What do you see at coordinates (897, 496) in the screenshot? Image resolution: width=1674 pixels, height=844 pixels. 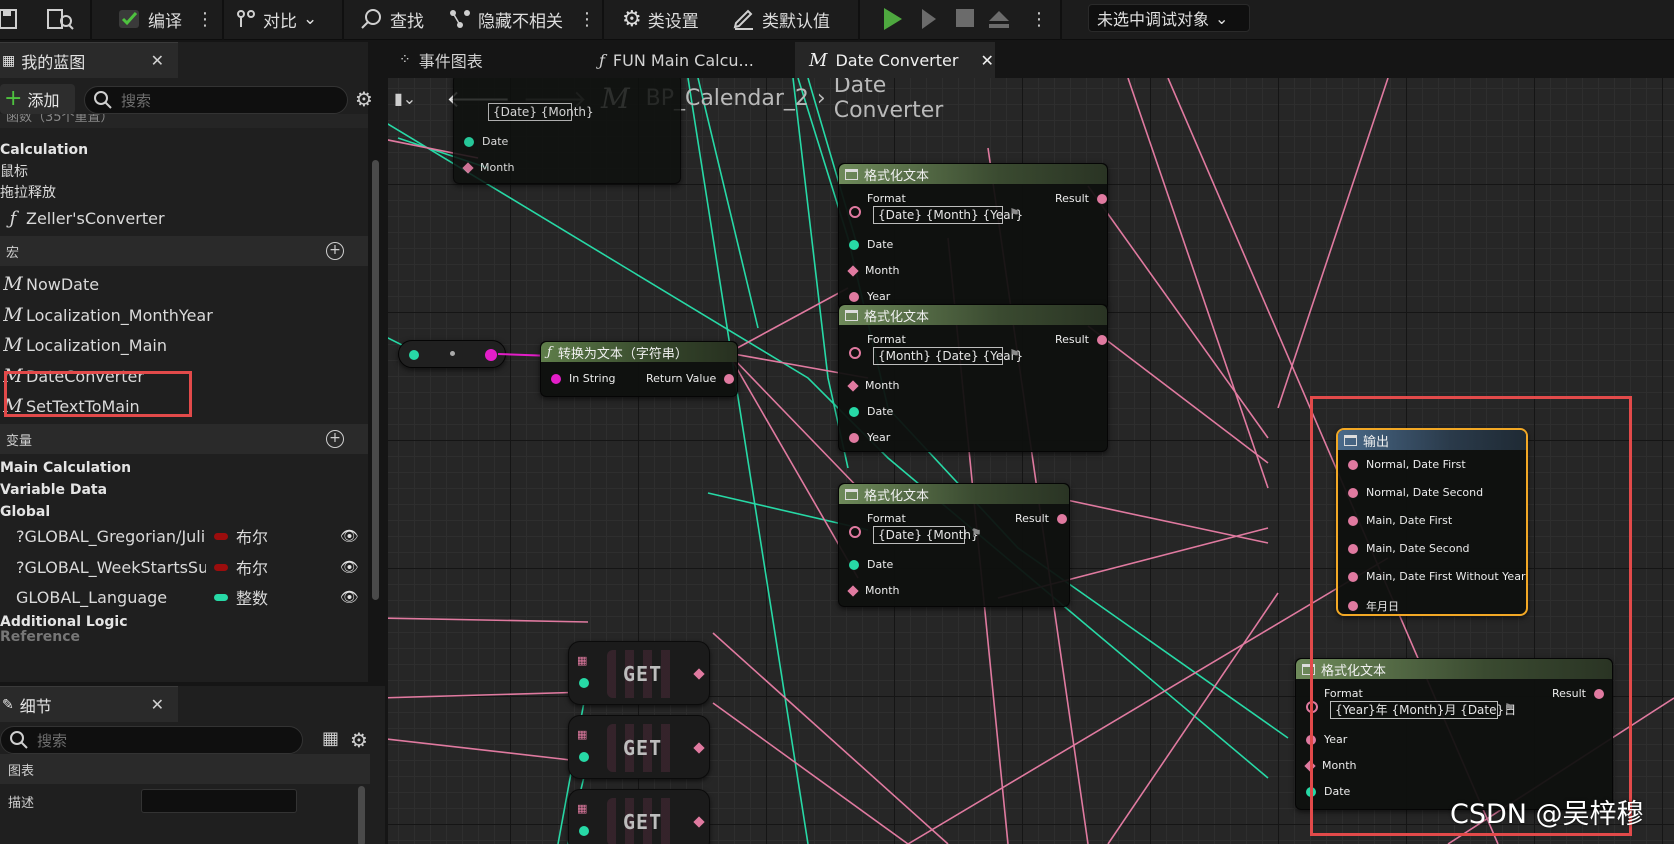 I see `node-title: 格式化文本` at bounding box center [897, 496].